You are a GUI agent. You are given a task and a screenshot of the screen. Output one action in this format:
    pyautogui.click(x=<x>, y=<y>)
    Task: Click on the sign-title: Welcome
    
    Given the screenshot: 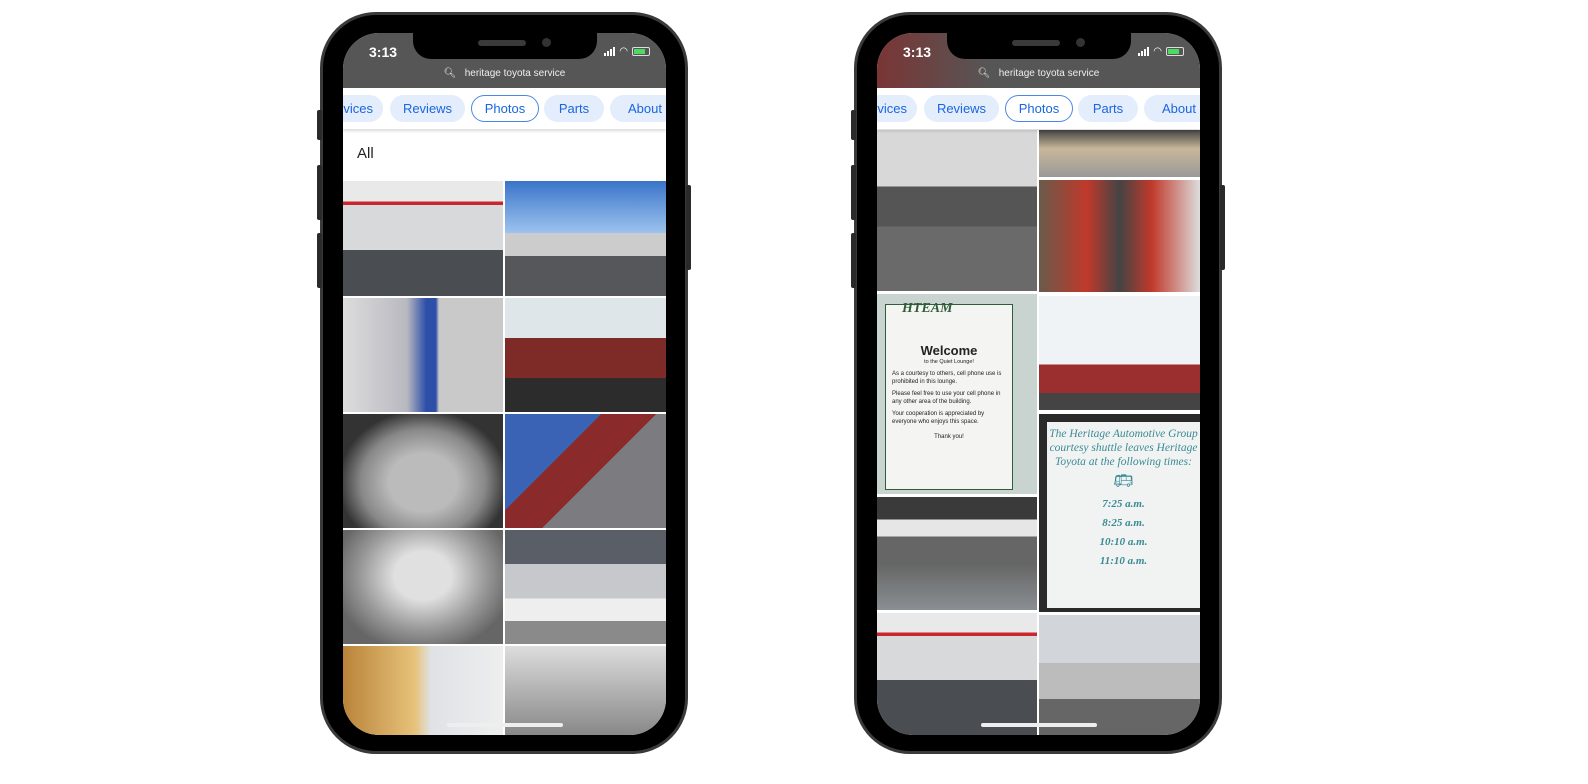 What is the action you would take?
    pyautogui.click(x=949, y=350)
    